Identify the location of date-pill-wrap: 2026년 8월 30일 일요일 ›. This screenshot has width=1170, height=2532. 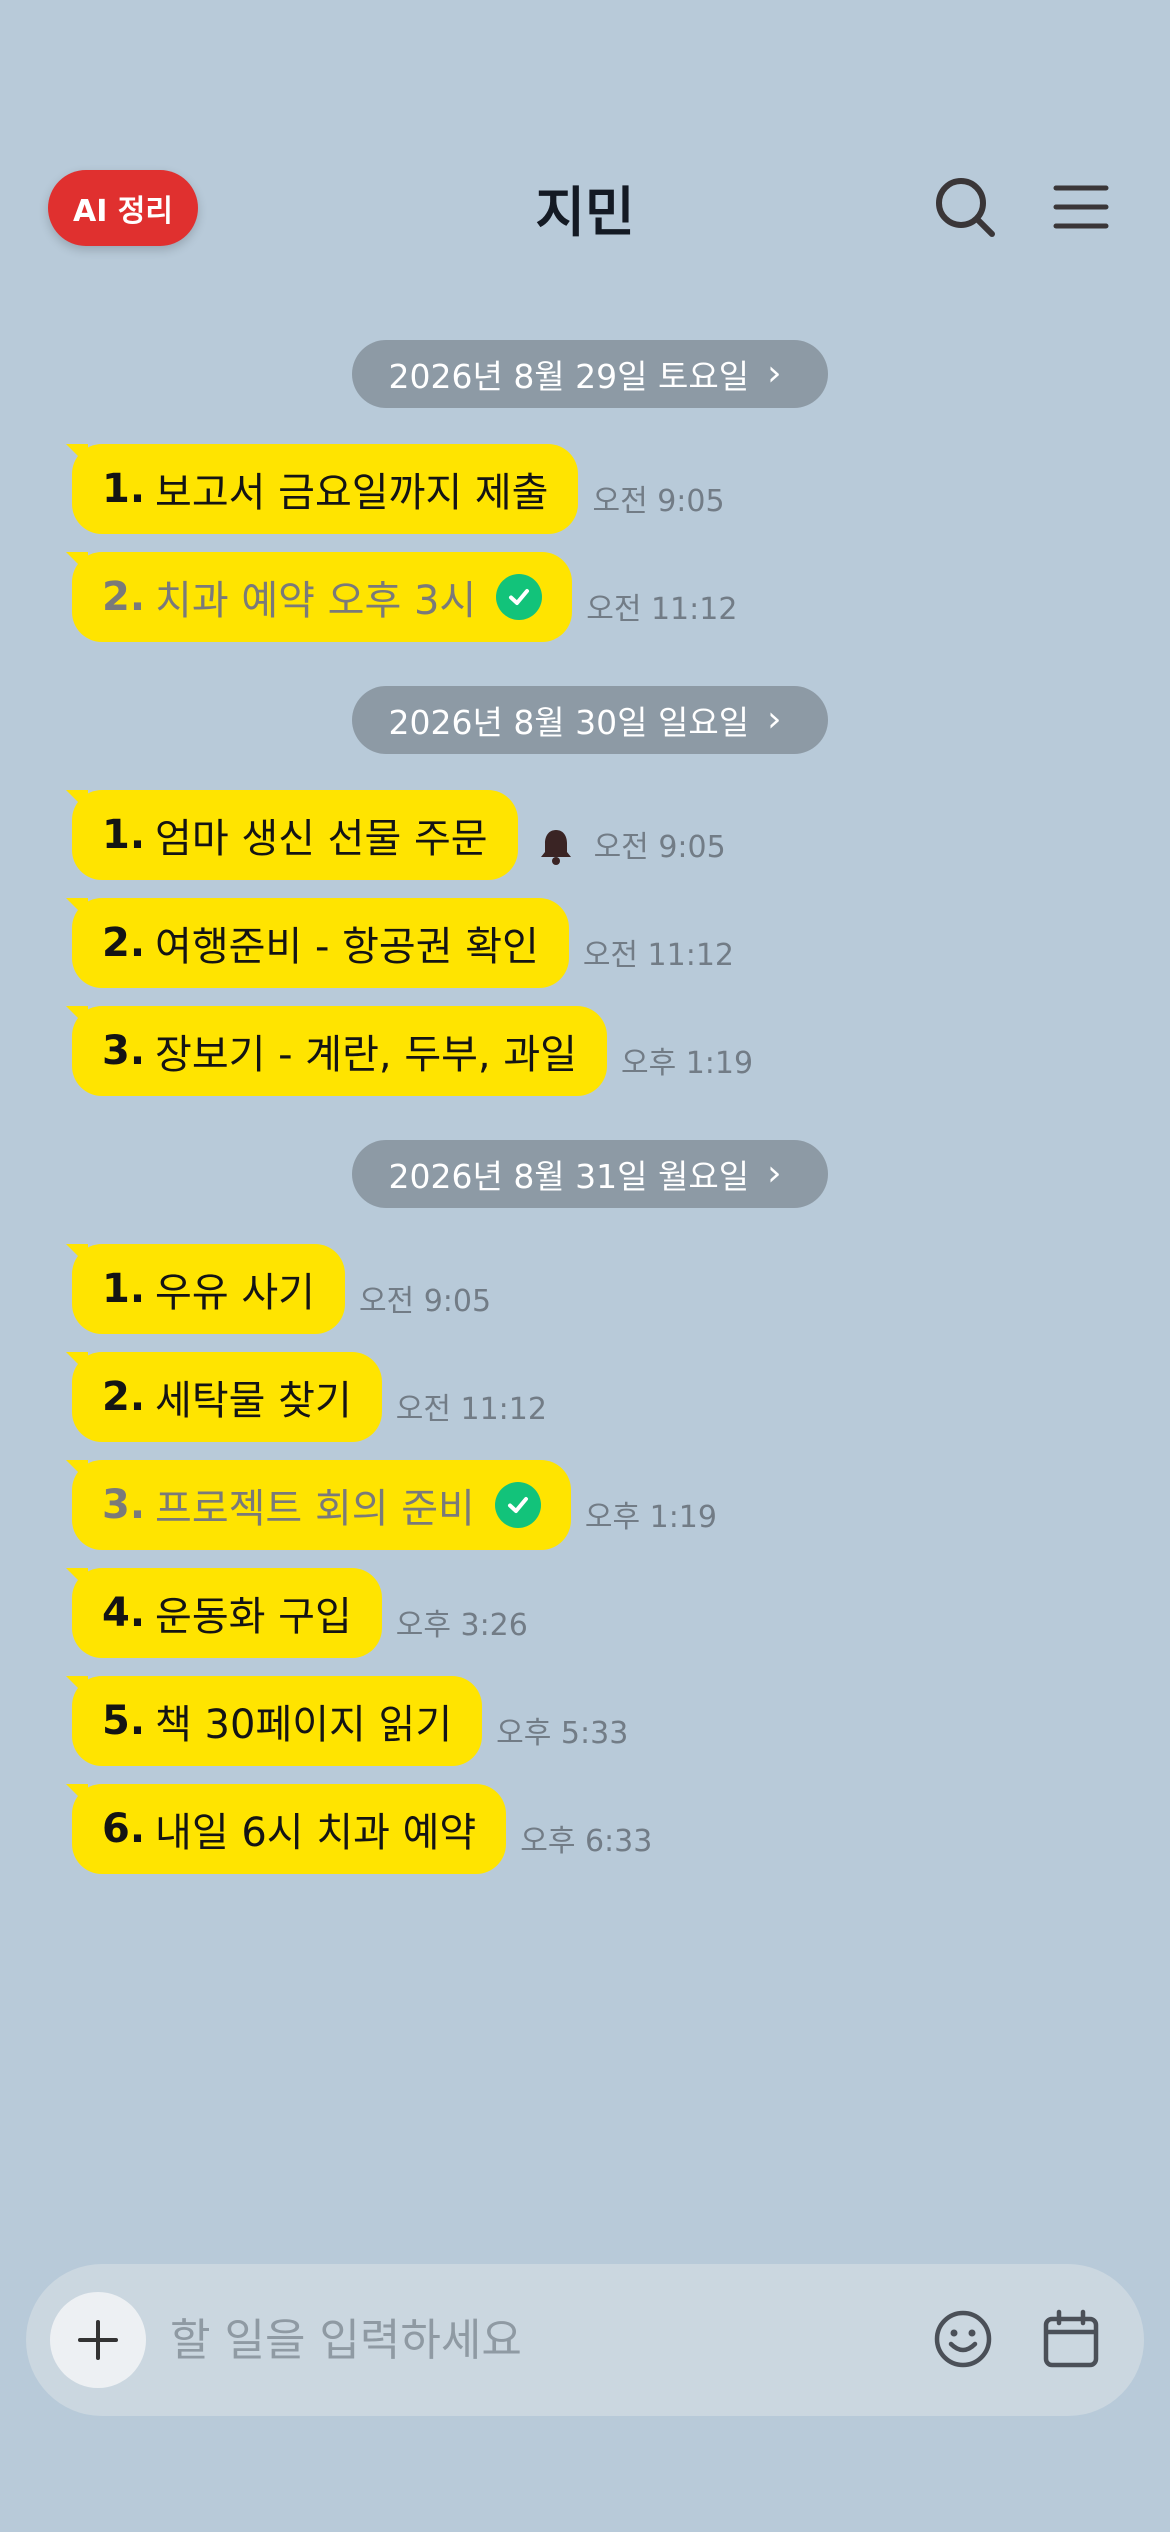
(585, 720).